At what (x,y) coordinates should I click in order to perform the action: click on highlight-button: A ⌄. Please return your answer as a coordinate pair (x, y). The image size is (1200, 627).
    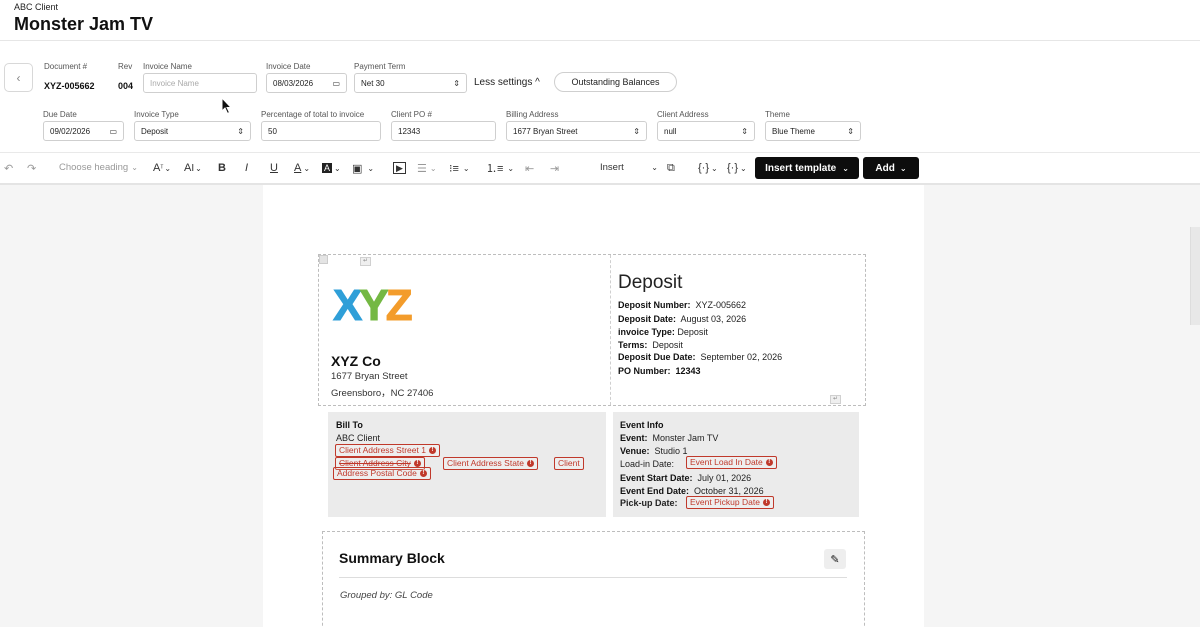
    Looking at the image, I should click on (331, 168).